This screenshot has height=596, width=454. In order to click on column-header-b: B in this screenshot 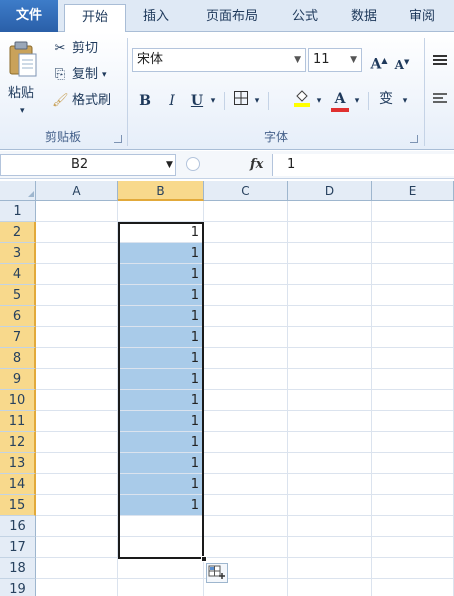, I will do `click(161, 191)`.